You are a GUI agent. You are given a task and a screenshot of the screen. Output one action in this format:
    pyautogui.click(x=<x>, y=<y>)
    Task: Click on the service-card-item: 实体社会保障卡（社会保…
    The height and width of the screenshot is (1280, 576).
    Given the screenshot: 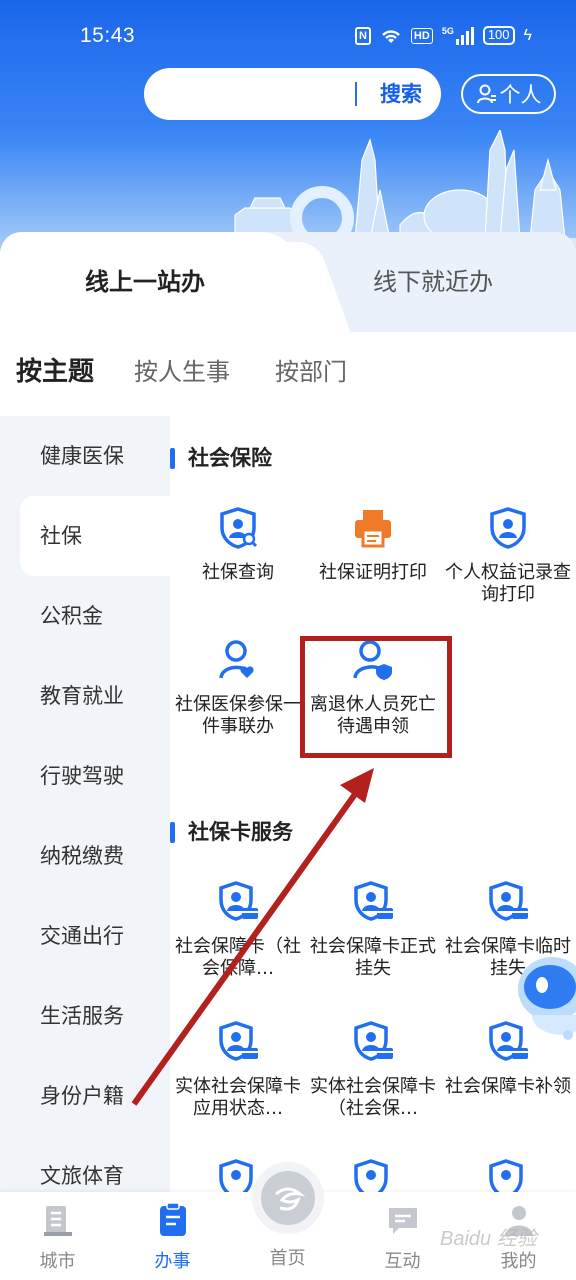 What is the action you would take?
    pyautogui.click(x=373, y=1070)
    